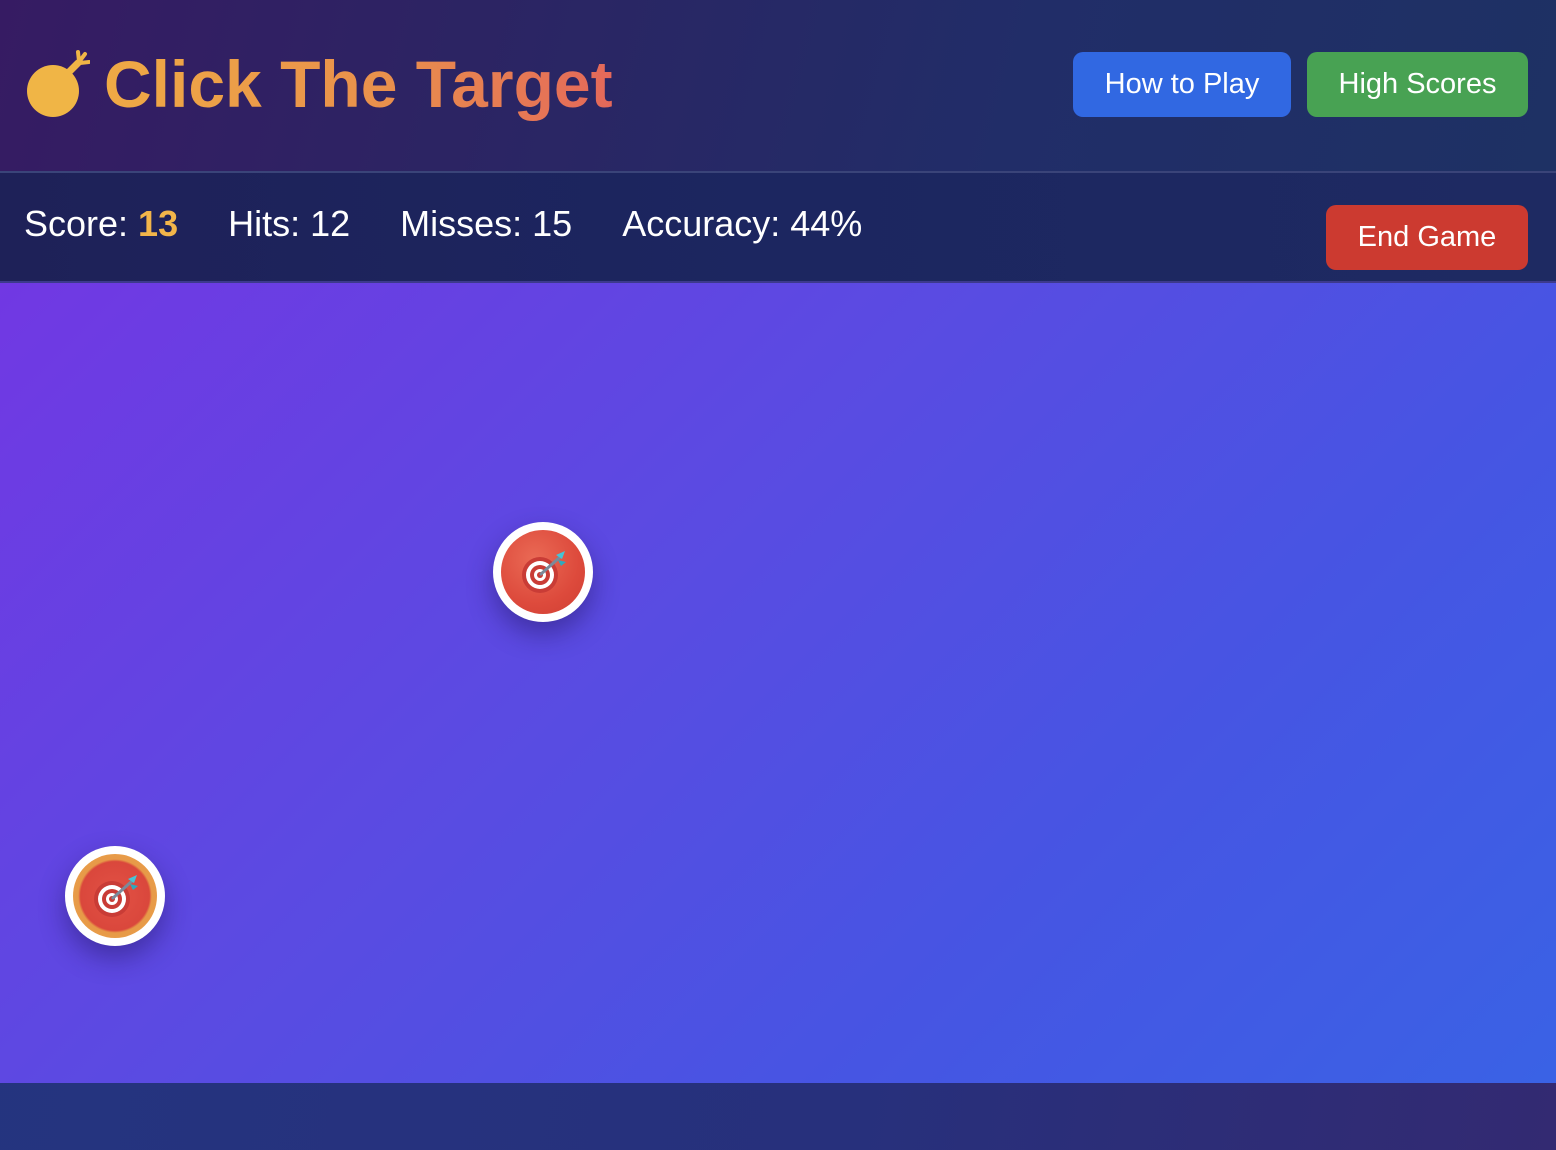 This screenshot has width=1556, height=1150. I want to click on title-group: Click The Target, so click(318, 84).